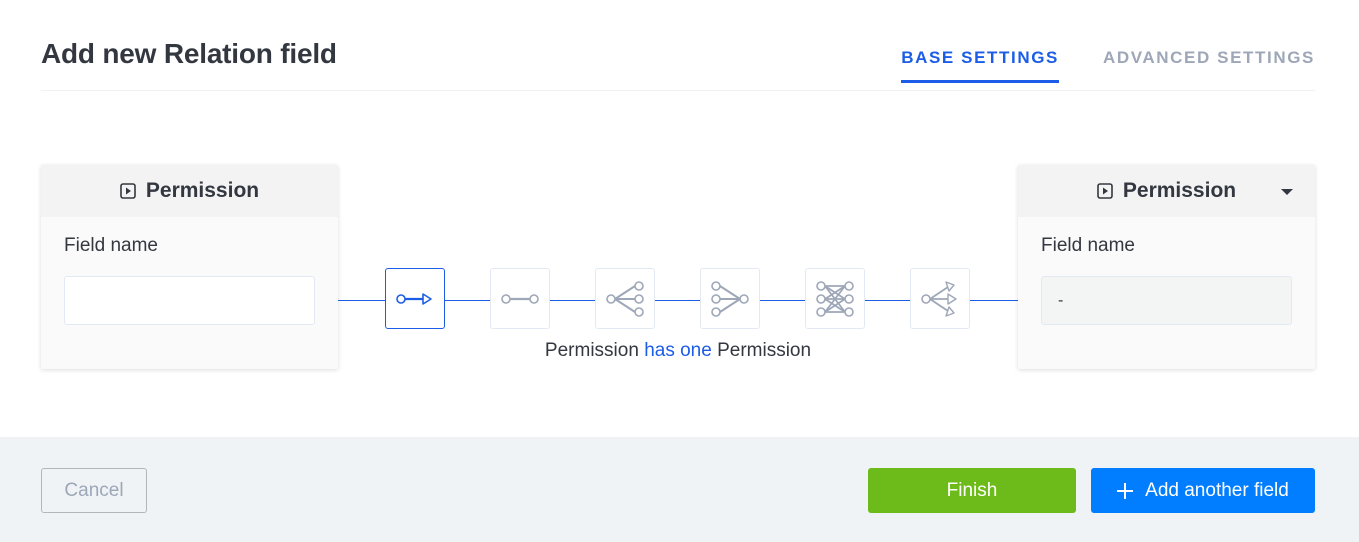 The image size is (1359, 542). What do you see at coordinates (1166, 300) in the screenshot?
I see `right-field-name-input: -` at bounding box center [1166, 300].